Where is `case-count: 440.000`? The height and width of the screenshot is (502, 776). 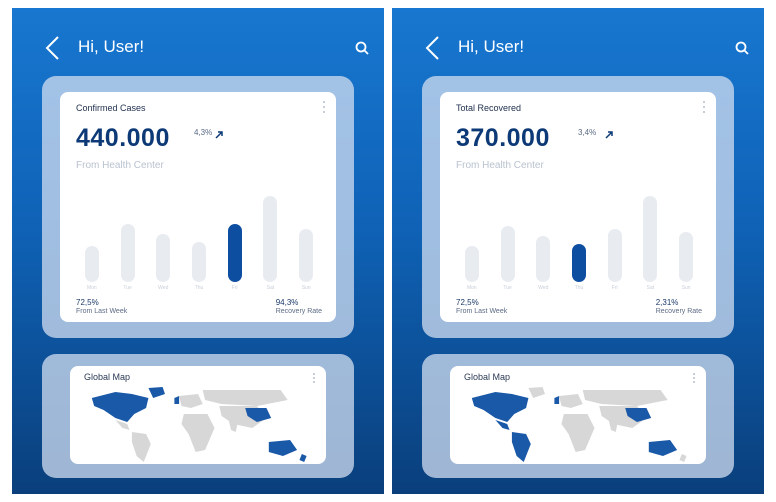
case-count: 440.000 is located at coordinates (123, 138).